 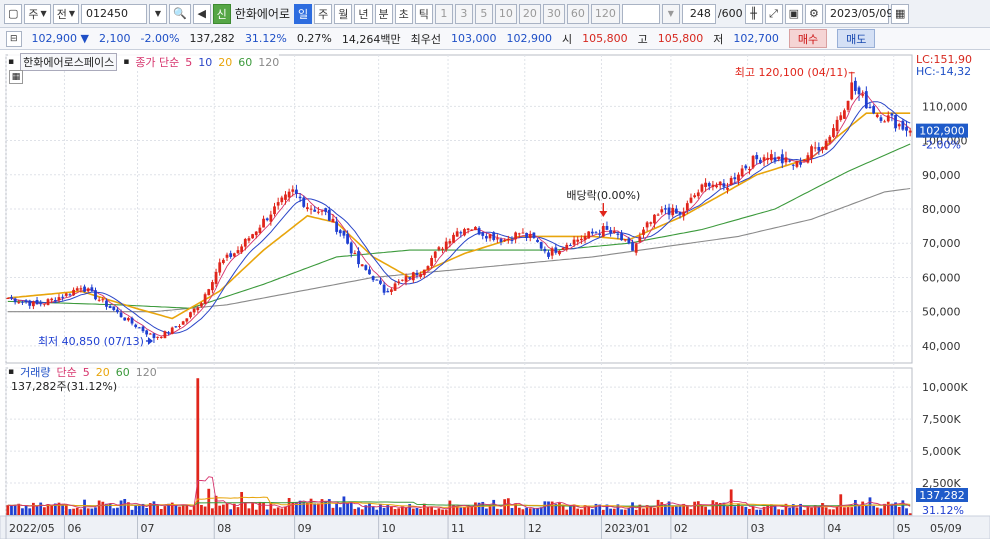 I want to click on period-button: 초, so click(x=403, y=13).